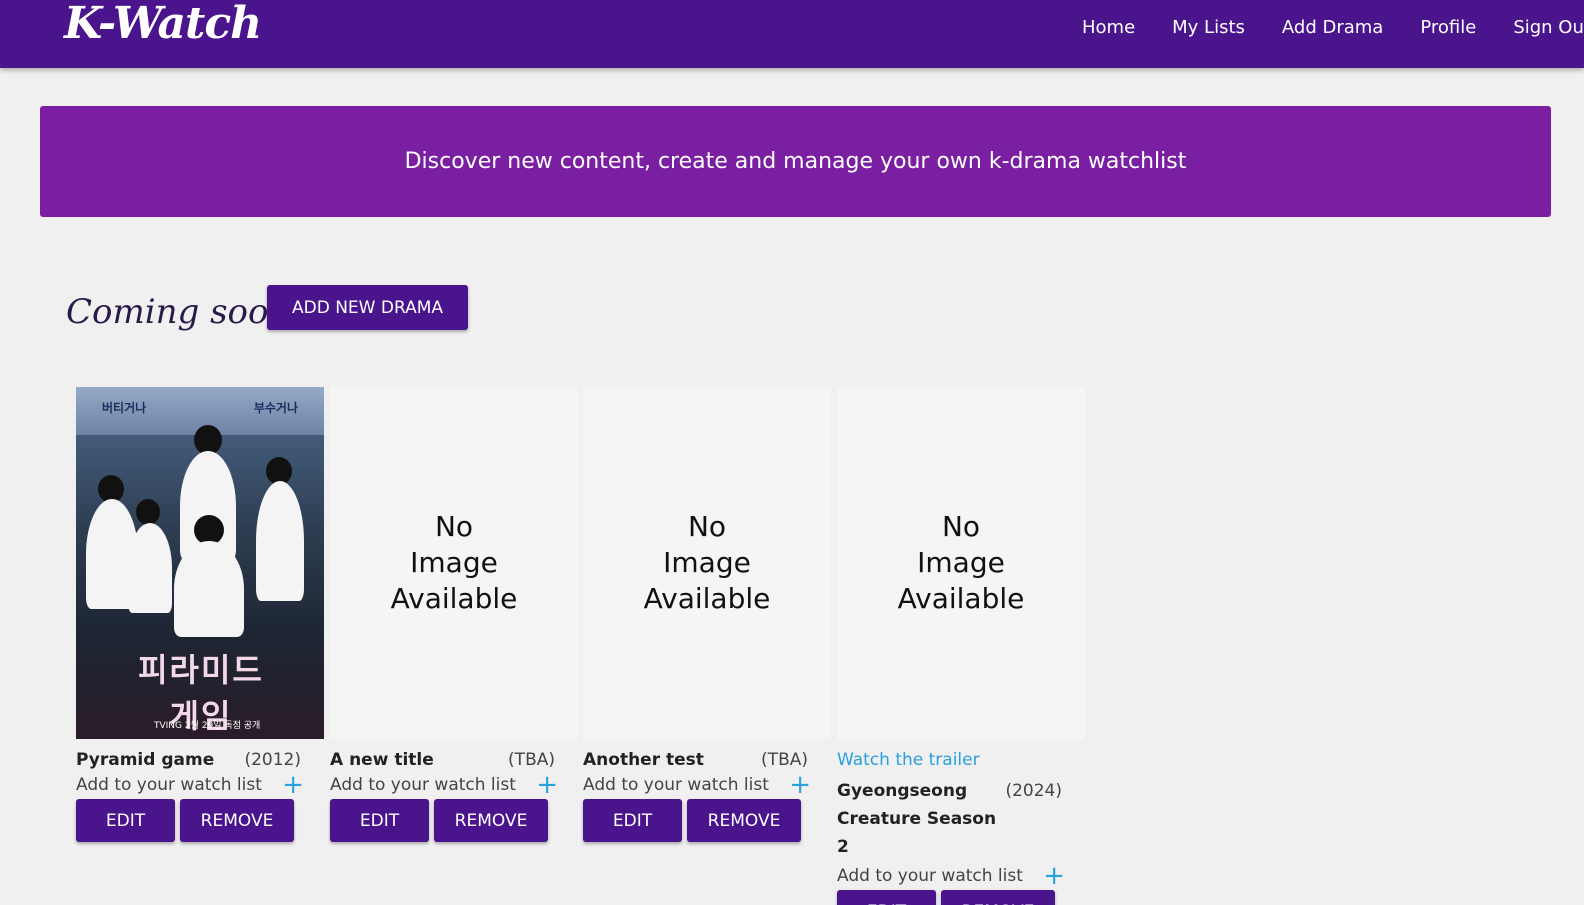 This screenshot has width=1584, height=905. What do you see at coordinates (643, 760) in the screenshot?
I see `drama-title: Another test` at bounding box center [643, 760].